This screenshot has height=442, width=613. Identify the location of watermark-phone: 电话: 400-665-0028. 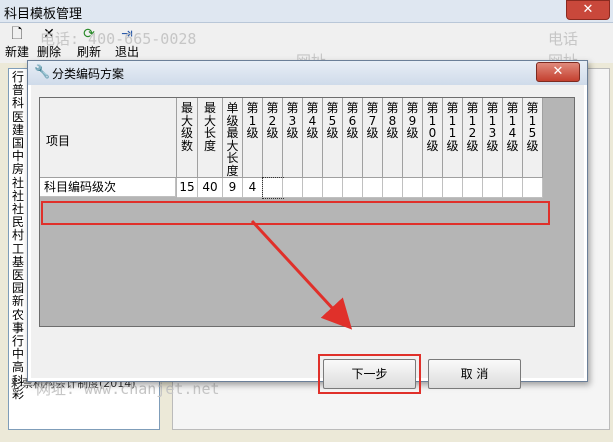
(118, 39).